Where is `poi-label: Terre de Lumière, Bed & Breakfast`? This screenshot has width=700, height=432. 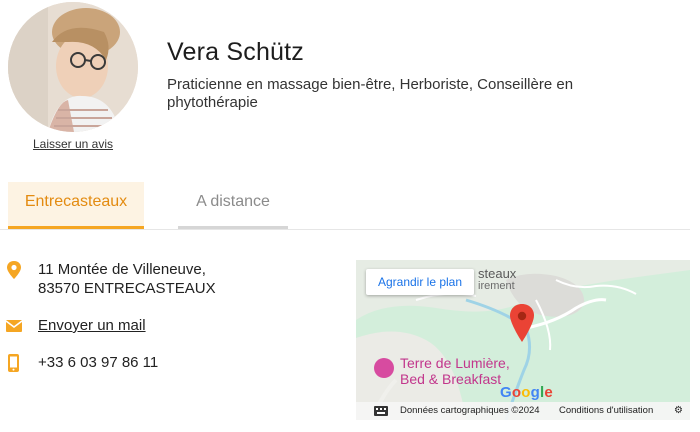 poi-label: Terre de Lumière, Bed & Breakfast is located at coordinates (455, 371).